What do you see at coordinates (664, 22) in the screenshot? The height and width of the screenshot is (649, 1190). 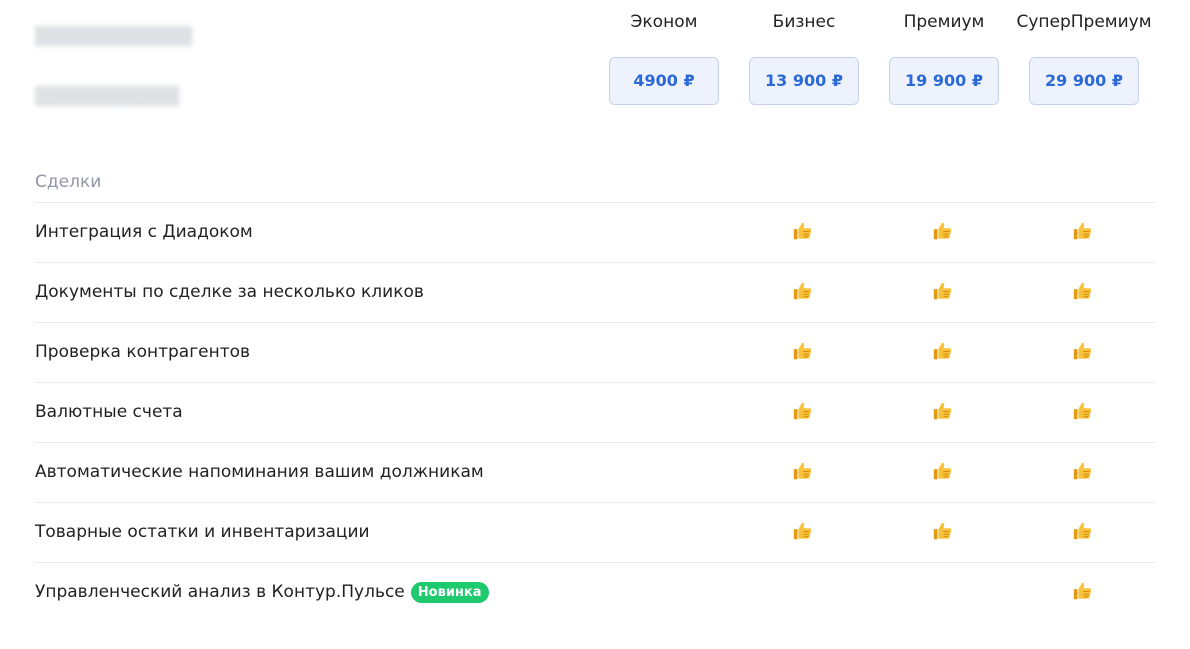 I see `plan-name: Эконом` at bounding box center [664, 22].